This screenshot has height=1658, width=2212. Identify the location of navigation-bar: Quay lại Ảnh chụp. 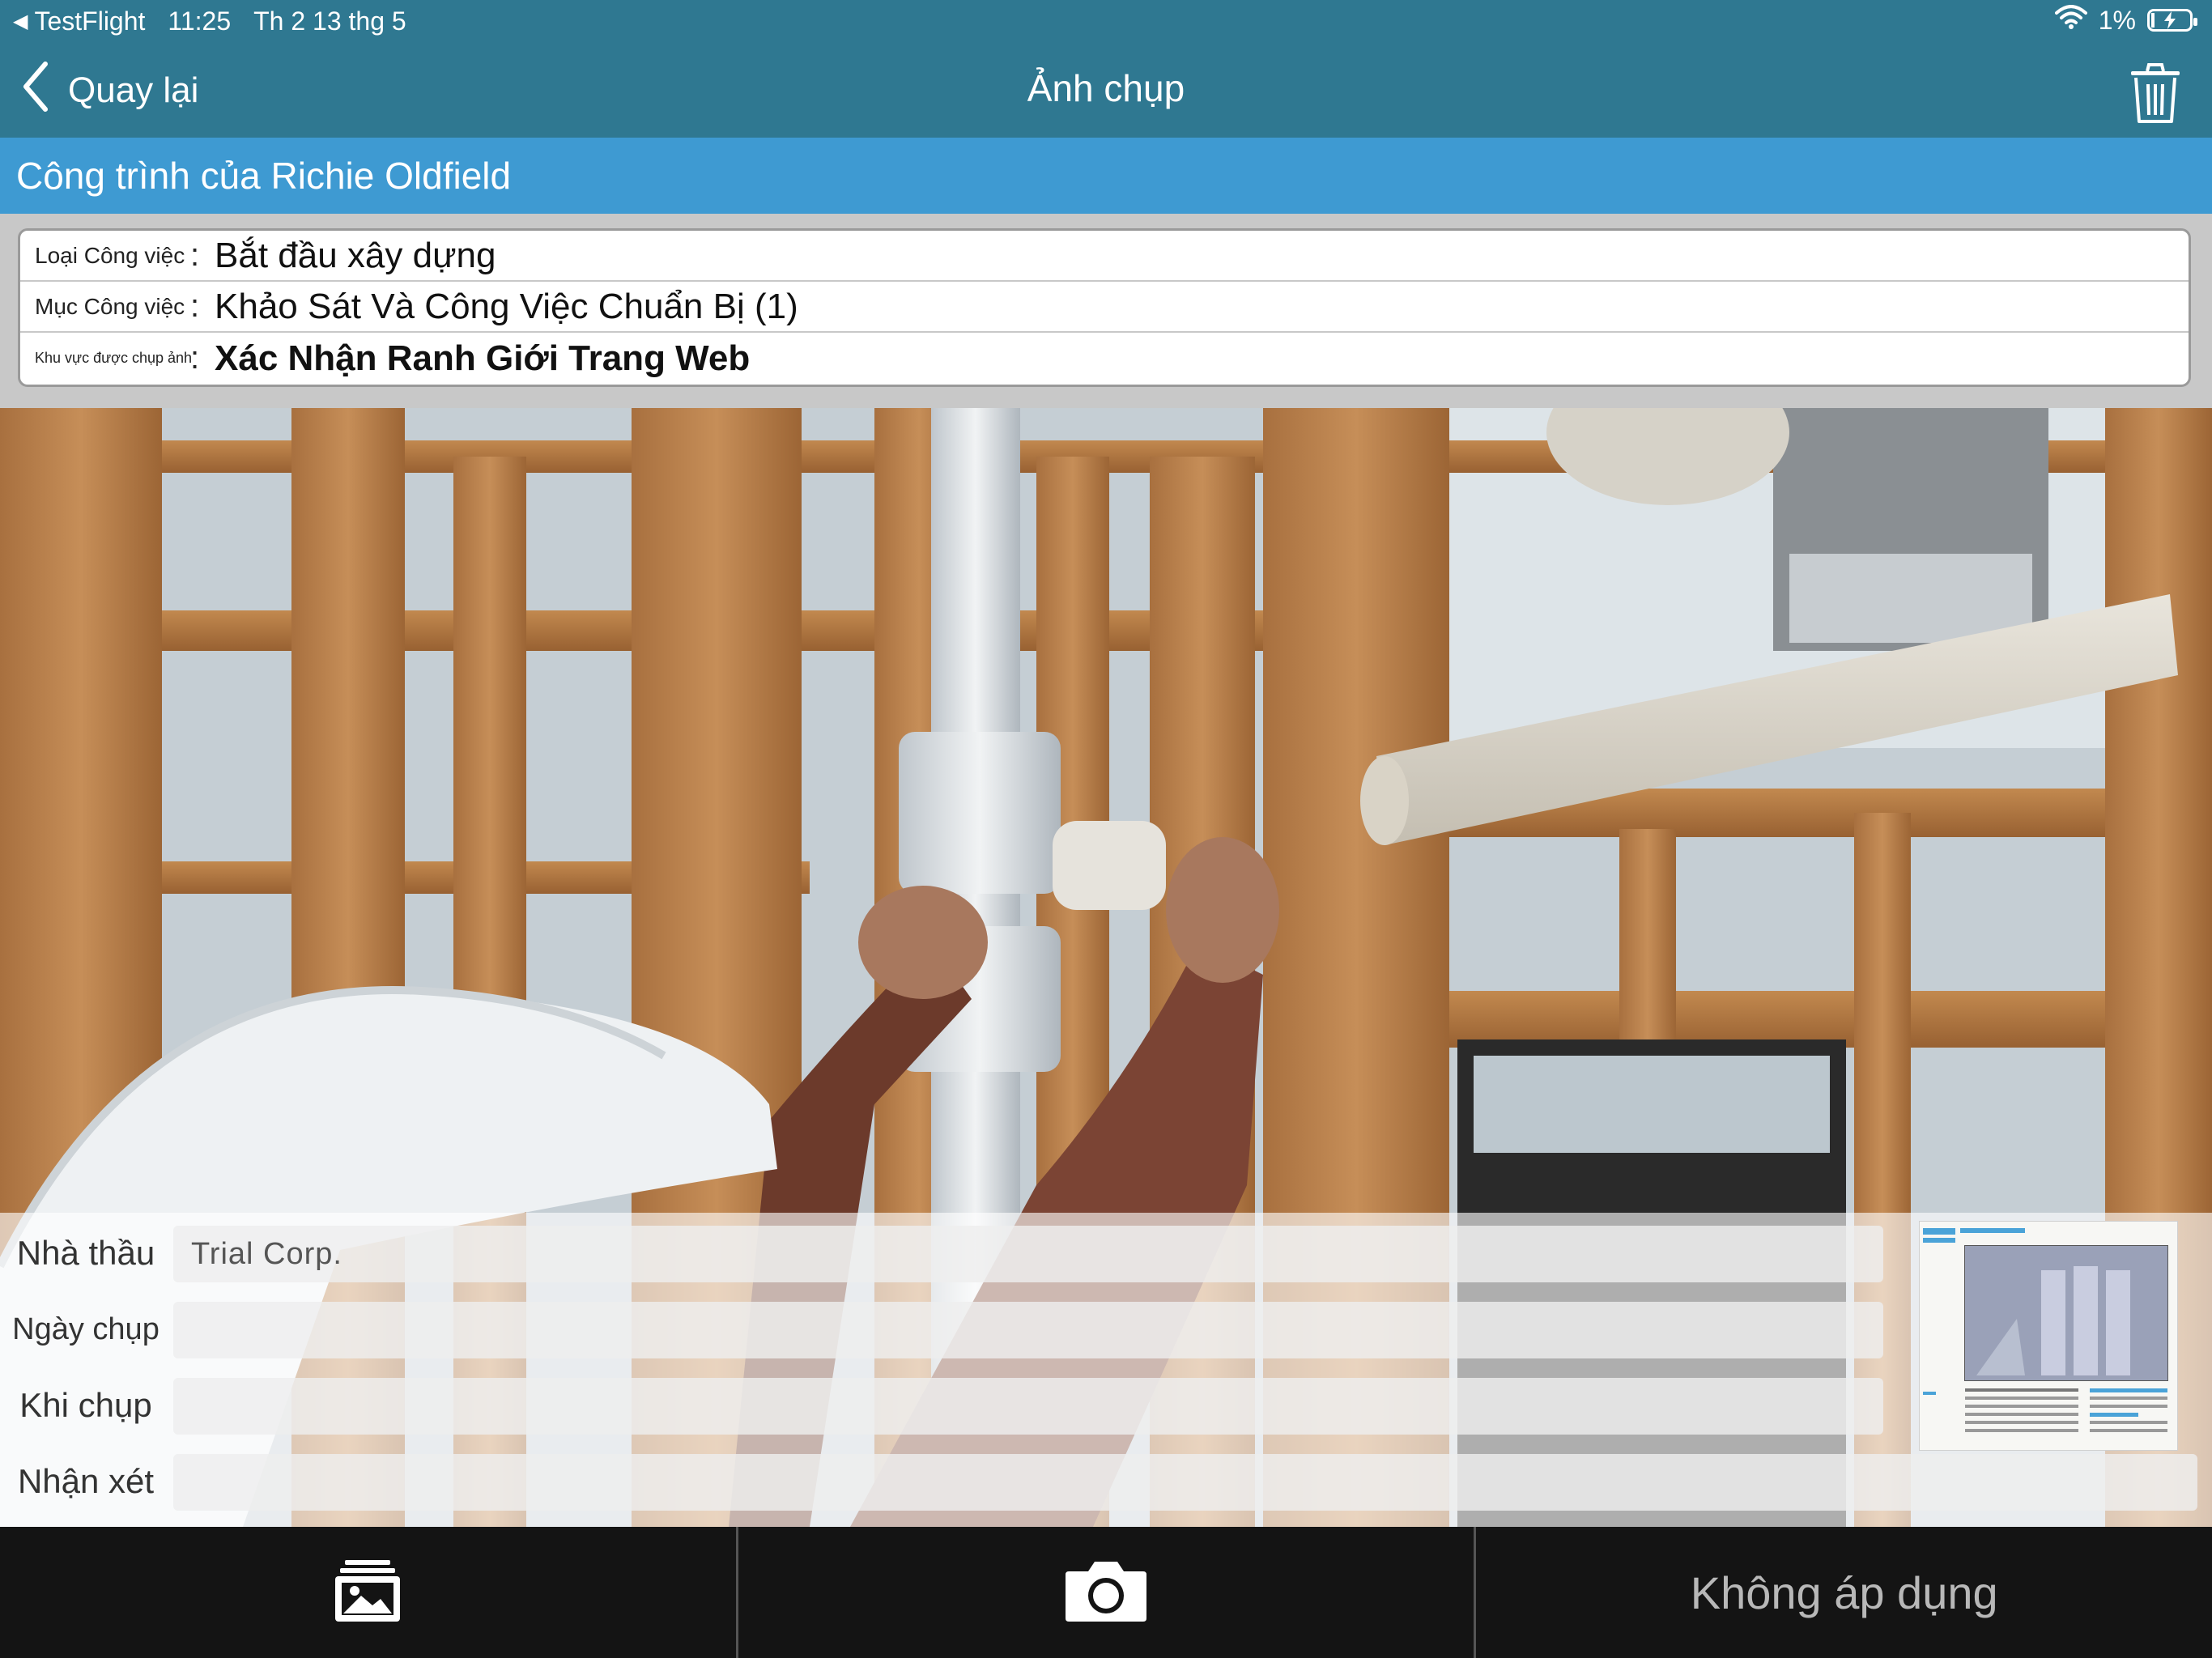
(1106, 93).